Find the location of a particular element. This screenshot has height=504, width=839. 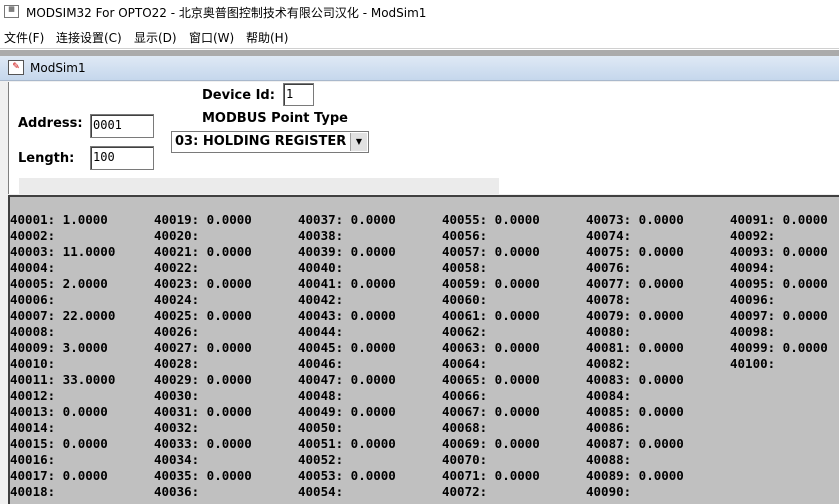

register-cell: 40035: 0.0000 is located at coordinates (203, 476).